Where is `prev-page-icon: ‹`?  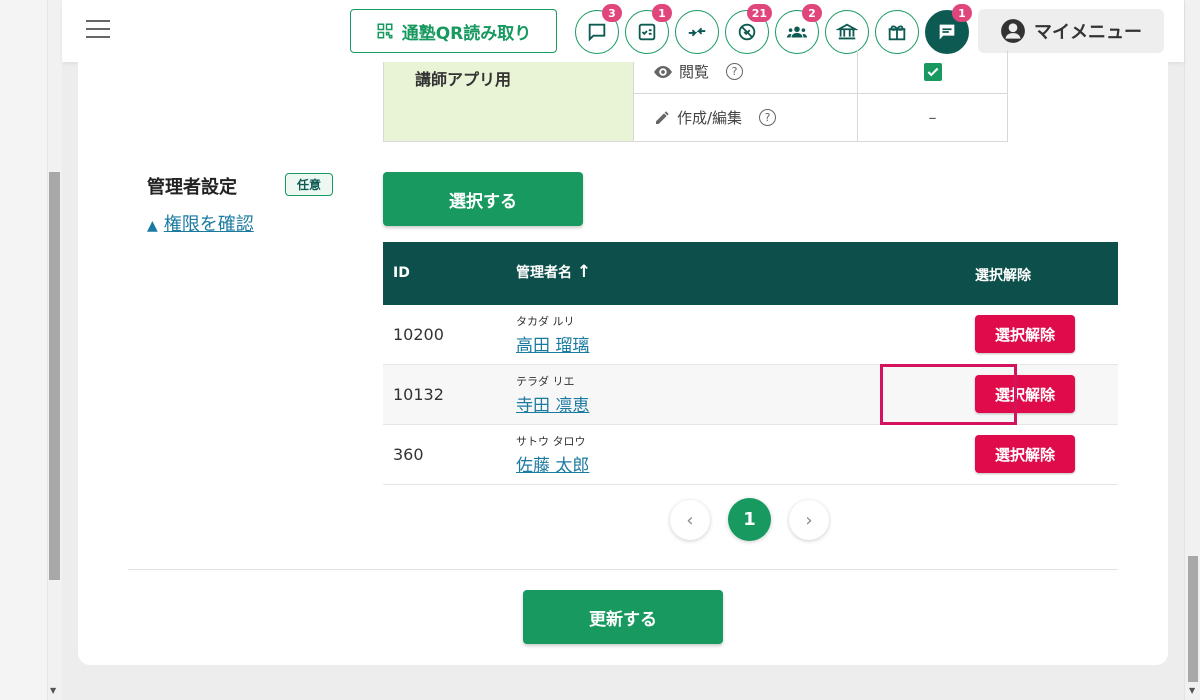 prev-page-icon: ‹ is located at coordinates (690, 520).